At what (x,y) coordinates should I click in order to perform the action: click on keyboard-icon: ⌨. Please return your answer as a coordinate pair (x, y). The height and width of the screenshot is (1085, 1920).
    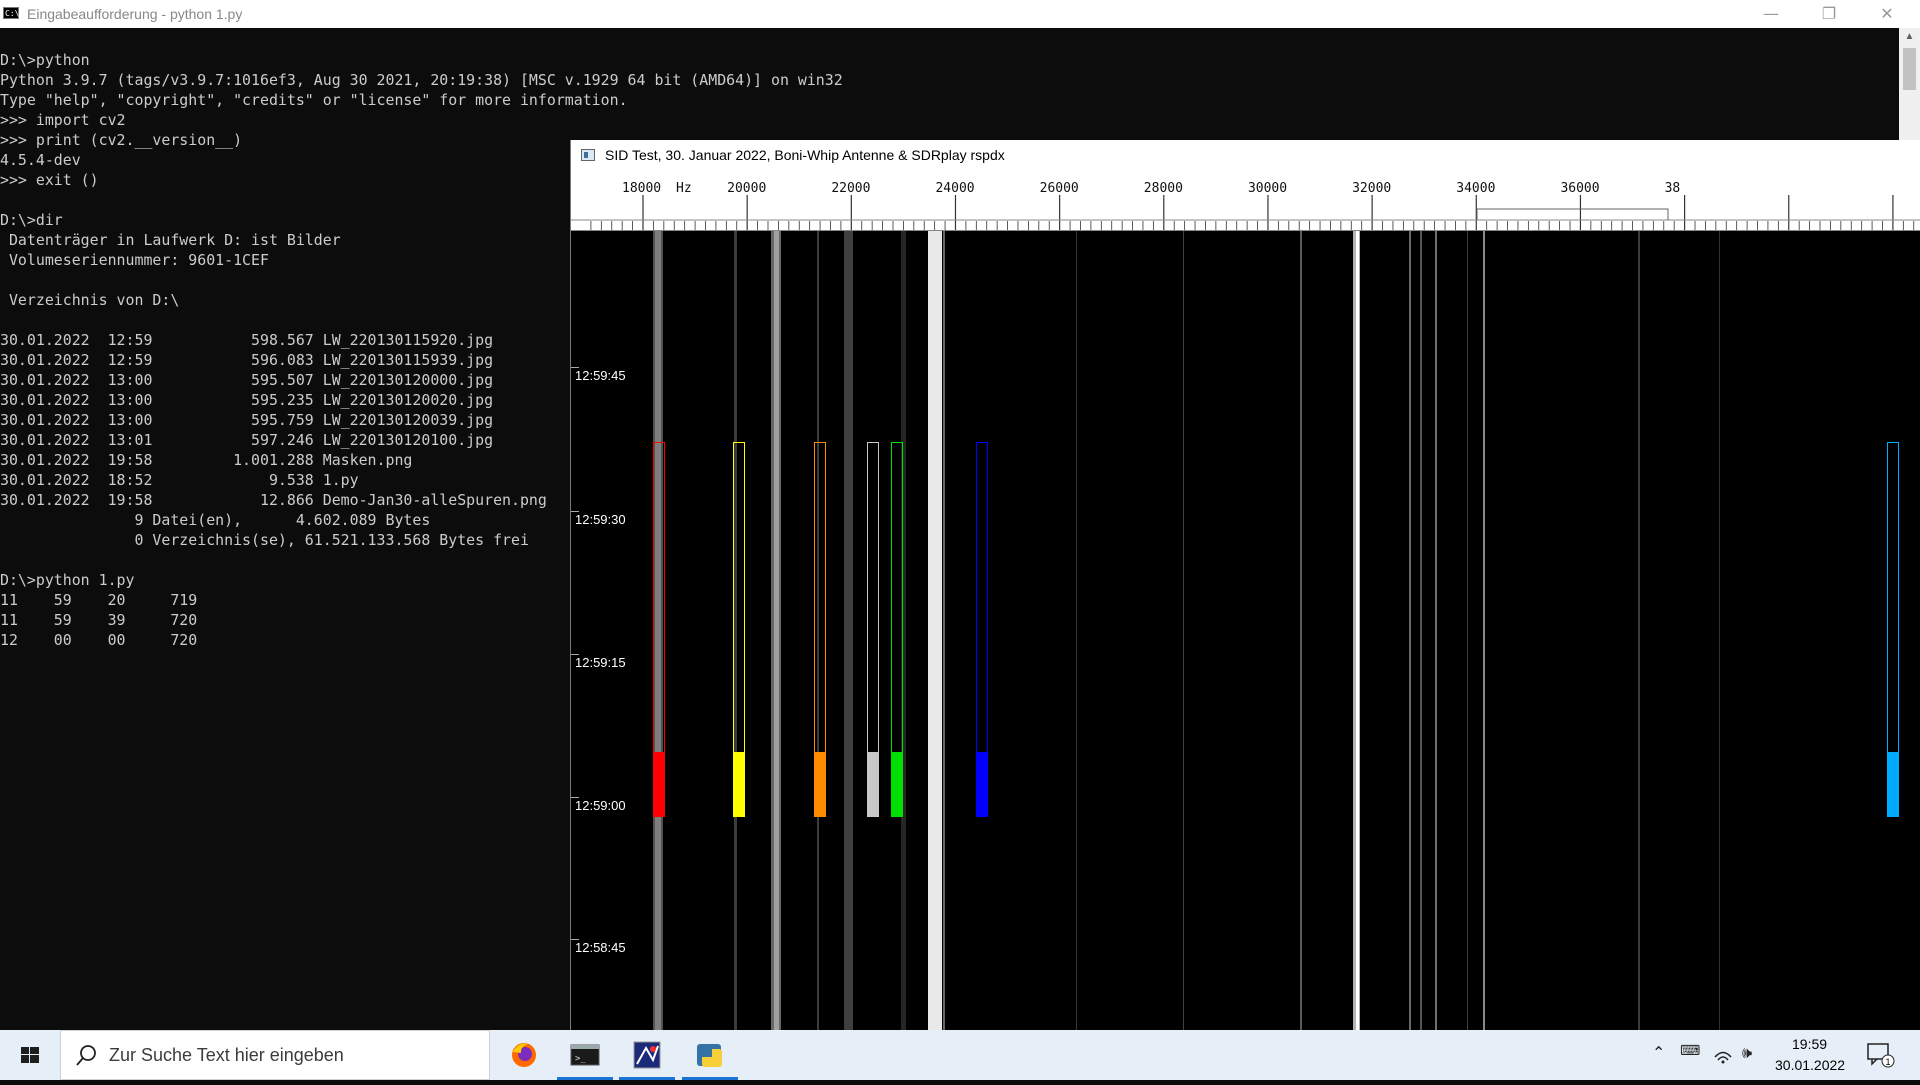
    Looking at the image, I should click on (1690, 1051).